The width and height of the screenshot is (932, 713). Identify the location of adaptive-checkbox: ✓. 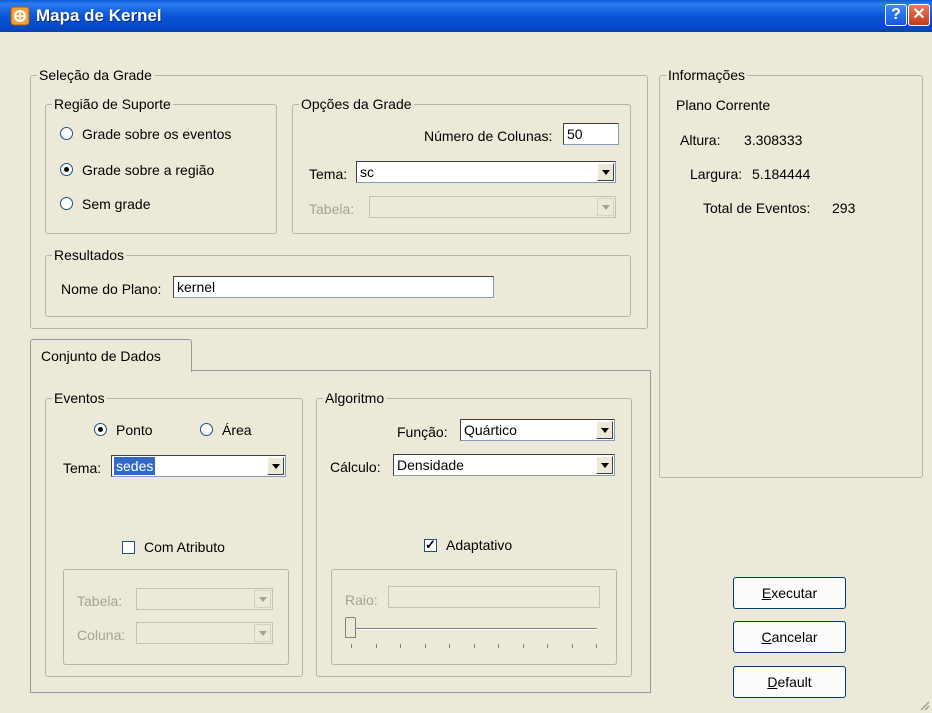
(430, 544).